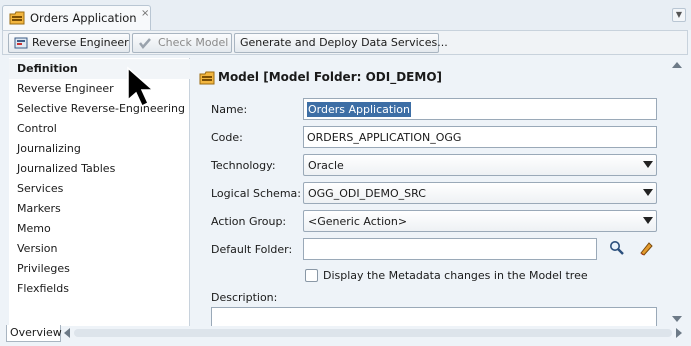 This screenshot has width=691, height=346. Describe the element at coordinates (99, 129) in the screenshot. I see `nav-item-control: Control` at that location.